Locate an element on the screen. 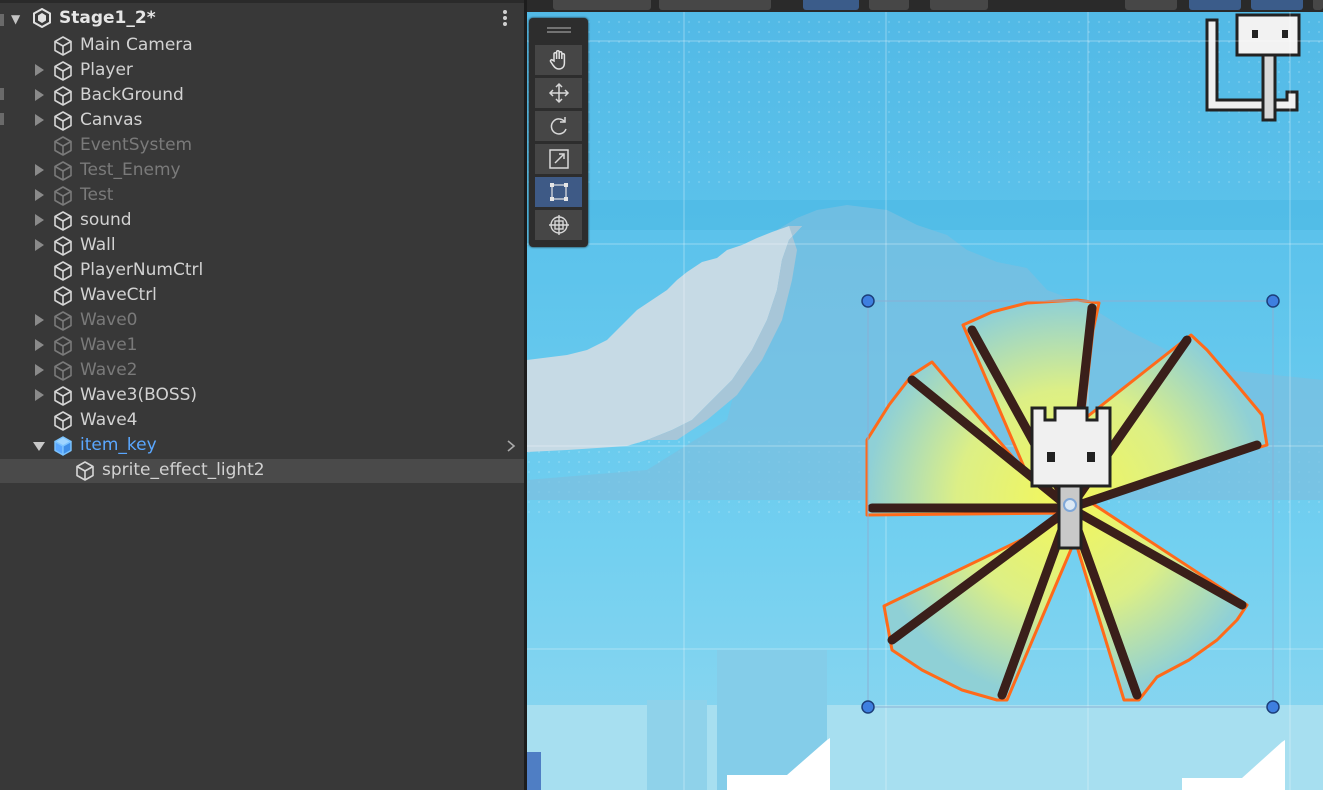 The width and height of the screenshot is (1323, 790). hierarchy-item: Test_Enemy is located at coordinates (262, 171).